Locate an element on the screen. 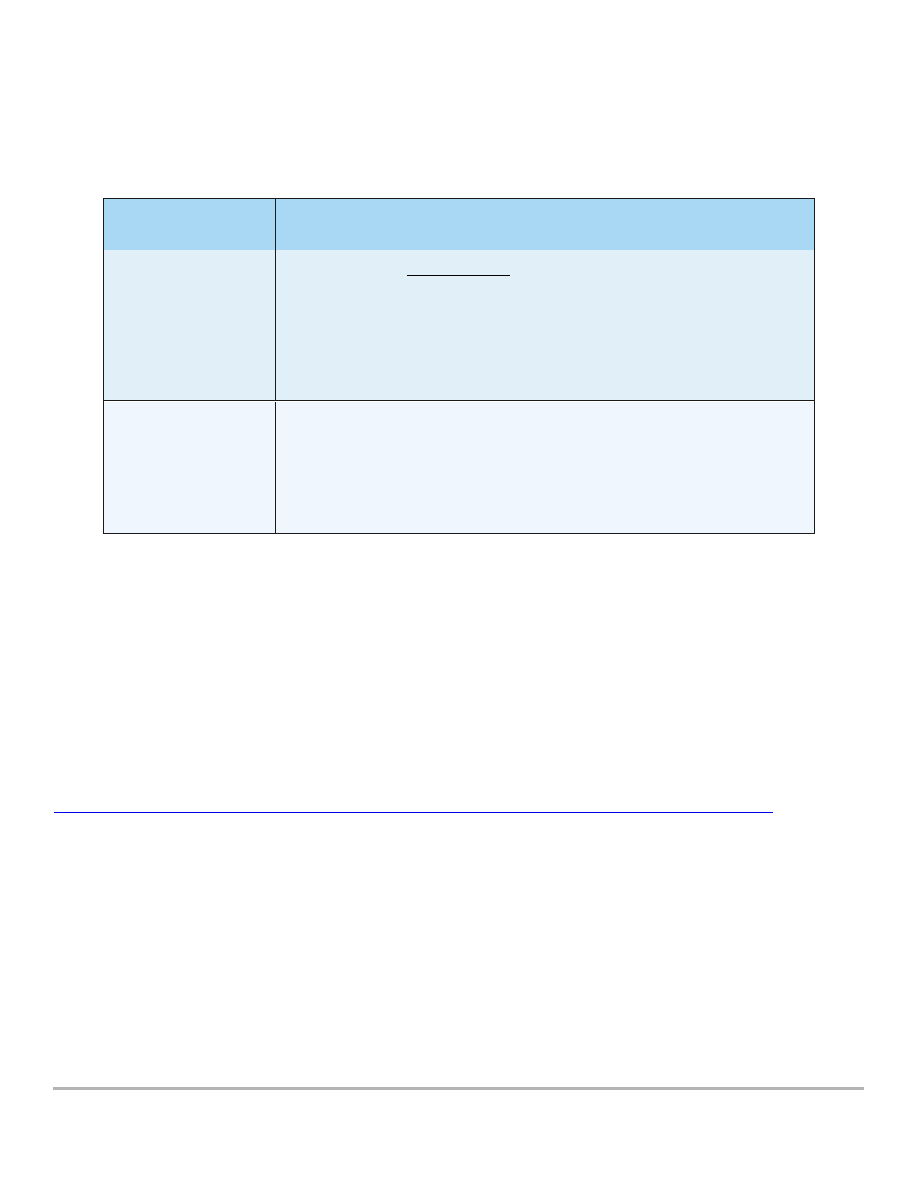 The image size is (918, 1188). underlined-text-mark is located at coordinates (458, 275).